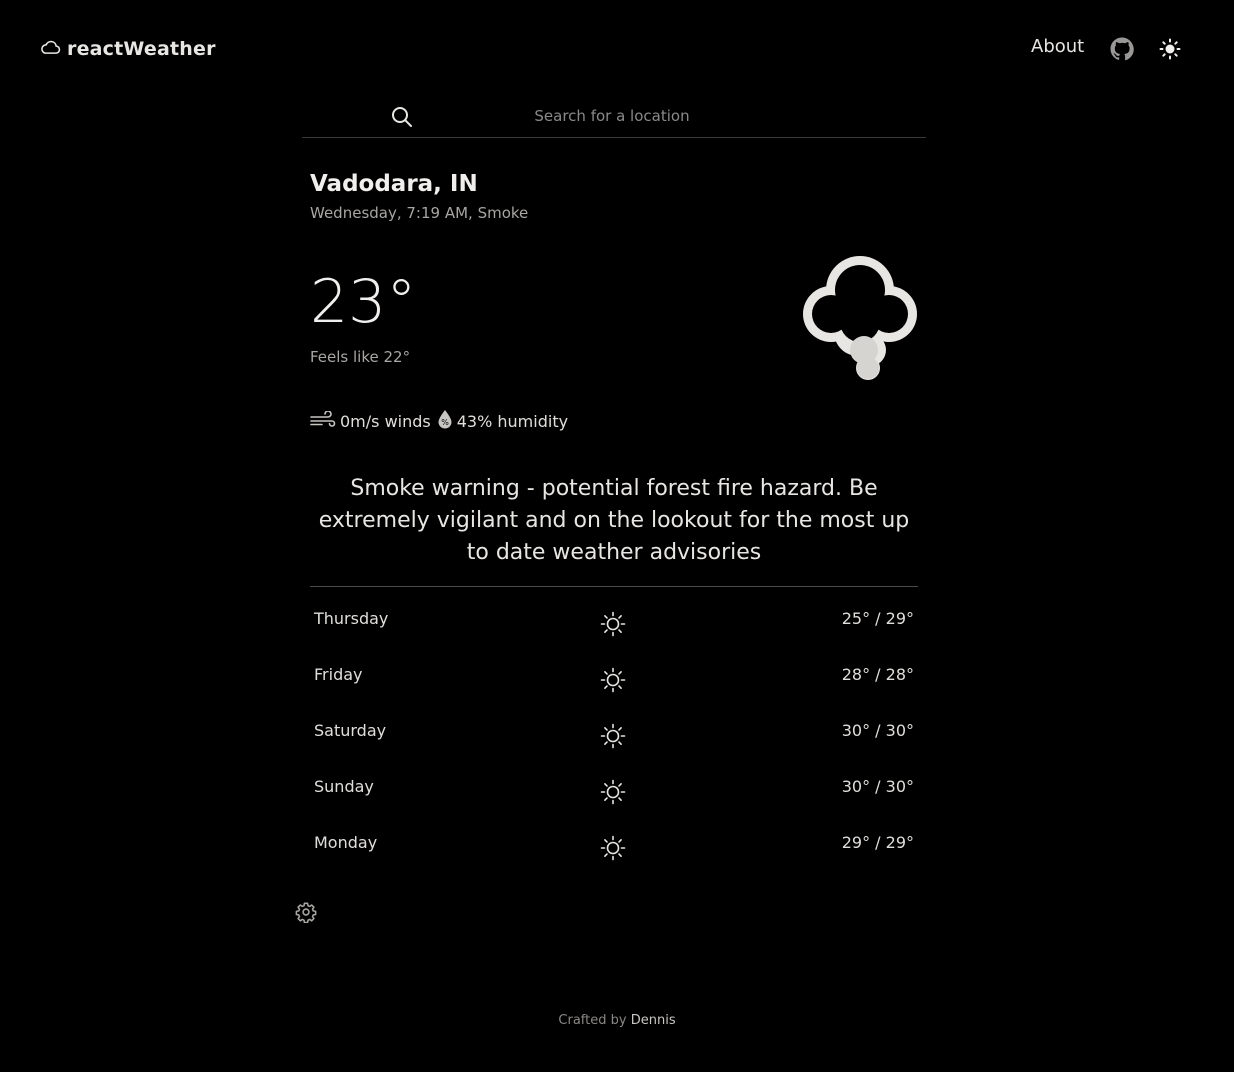 This screenshot has height=1072, width=1234. I want to click on footer-prefix: Crafted by, so click(592, 1020).